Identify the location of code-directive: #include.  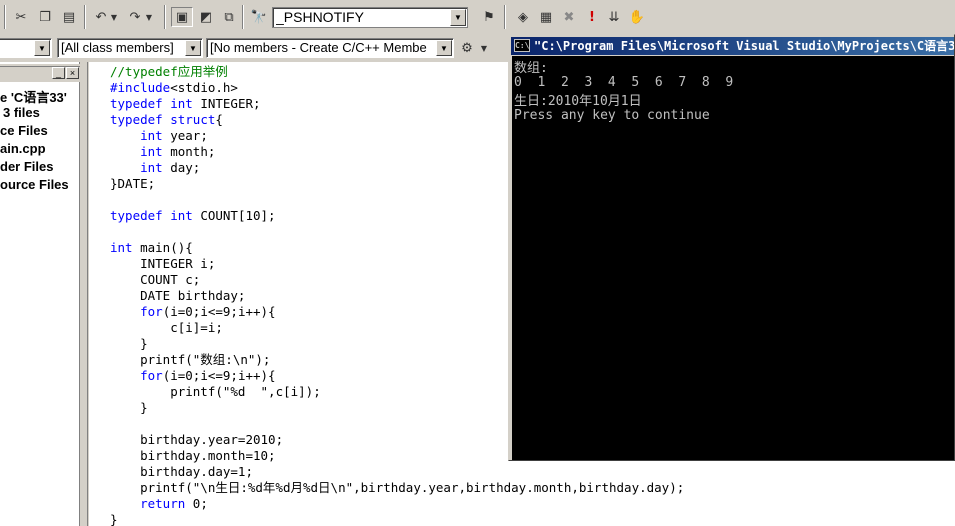
(140, 87).